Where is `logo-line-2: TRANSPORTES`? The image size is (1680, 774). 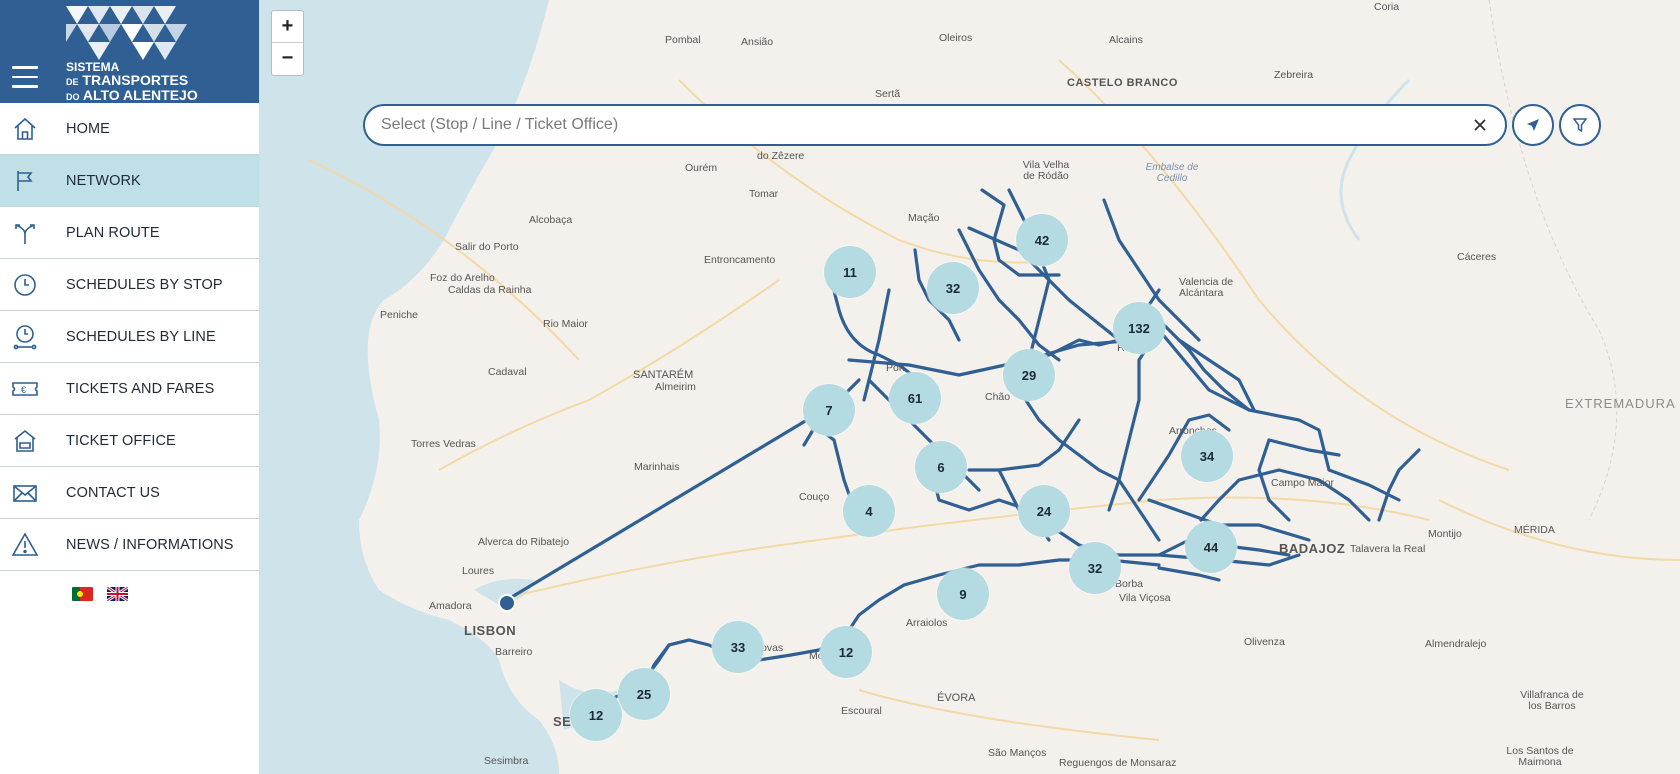 logo-line-2: TRANSPORTES is located at coordinates (135, 80).